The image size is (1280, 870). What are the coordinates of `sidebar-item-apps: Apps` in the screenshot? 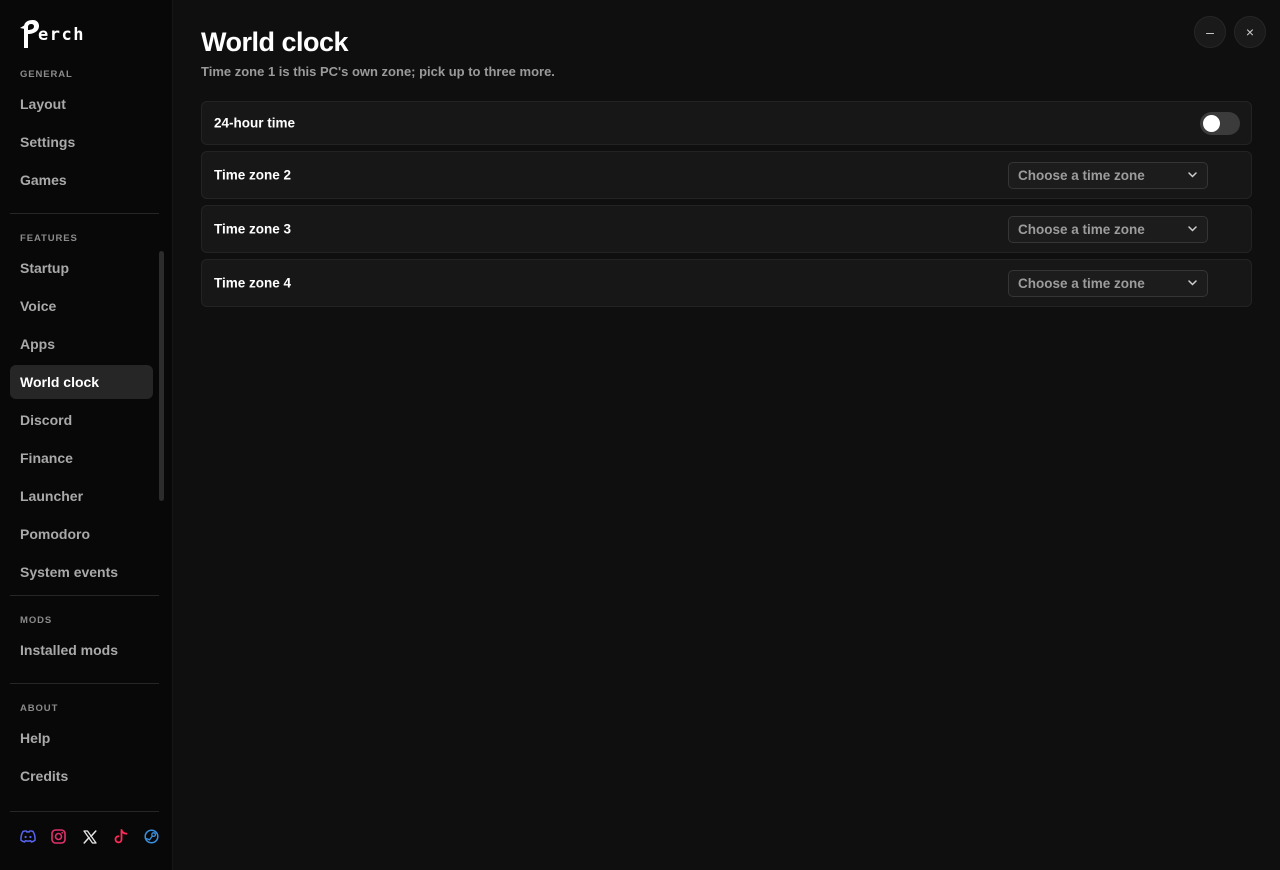 It's located at (81, 344).